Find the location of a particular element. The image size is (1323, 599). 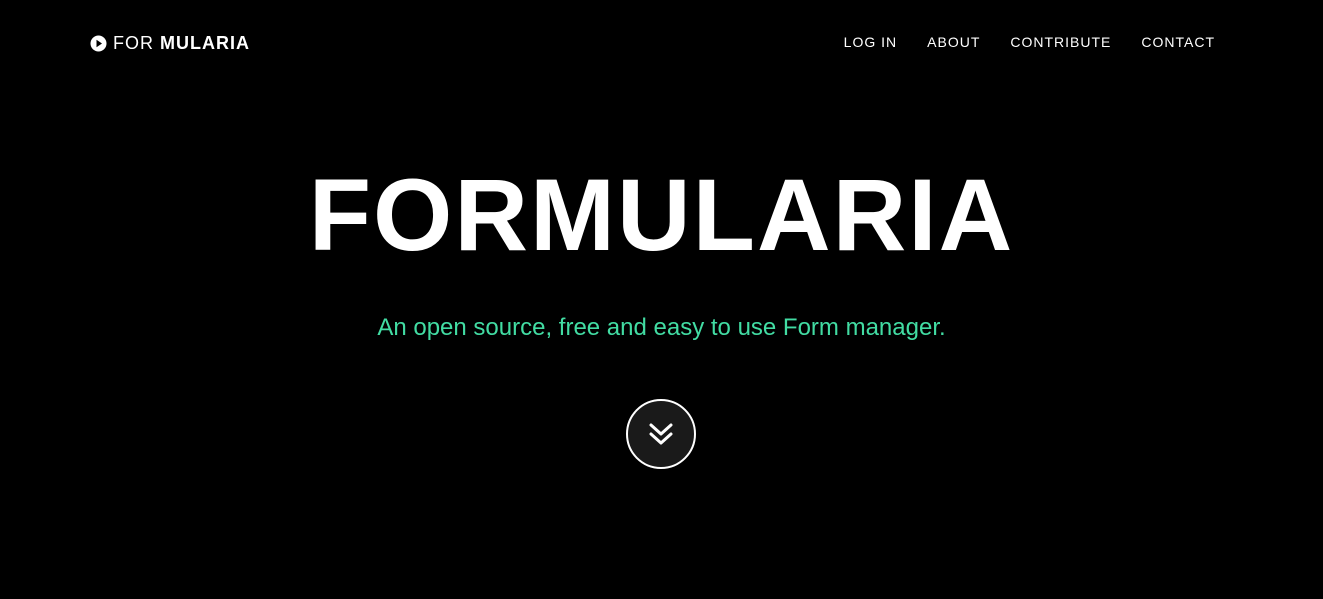

double-chevron-down-icon is located at coordinates (661, 434).